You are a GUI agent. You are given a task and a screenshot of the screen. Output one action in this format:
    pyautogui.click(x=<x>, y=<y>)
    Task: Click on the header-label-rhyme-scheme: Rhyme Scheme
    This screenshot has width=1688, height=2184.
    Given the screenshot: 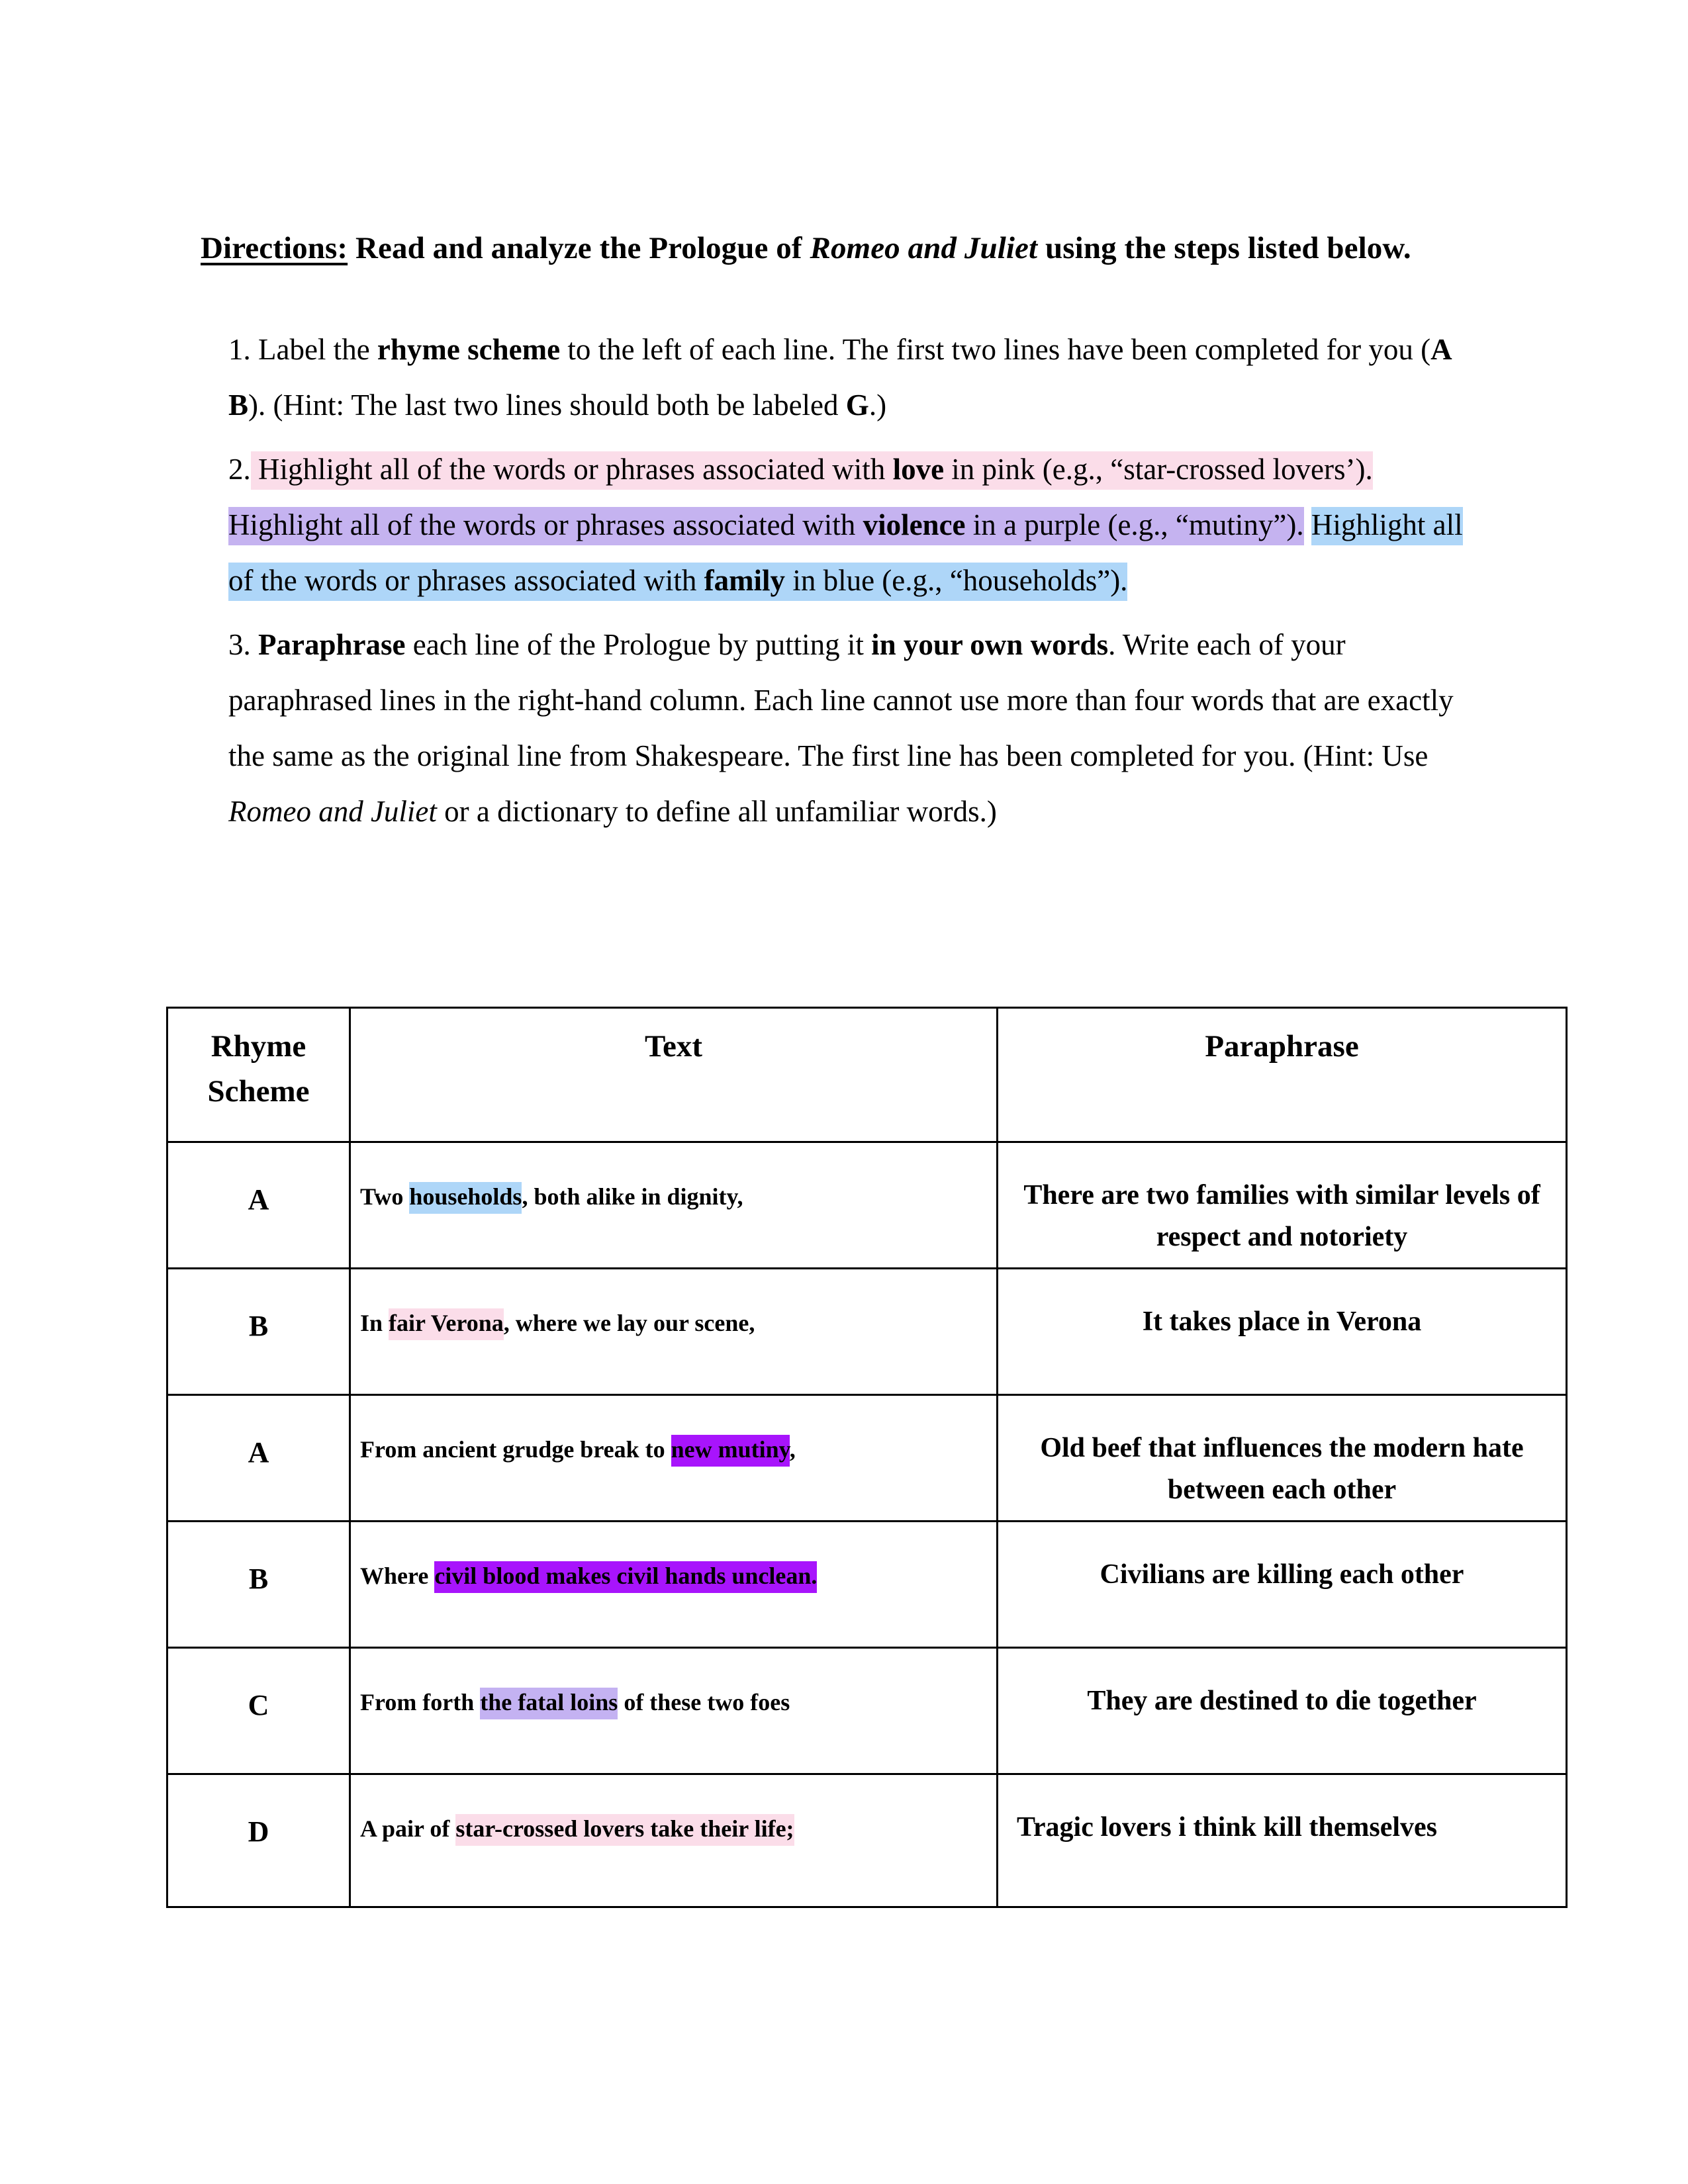 What is the action you would take?
    pyautogui.click(x=258, y=1061)
    